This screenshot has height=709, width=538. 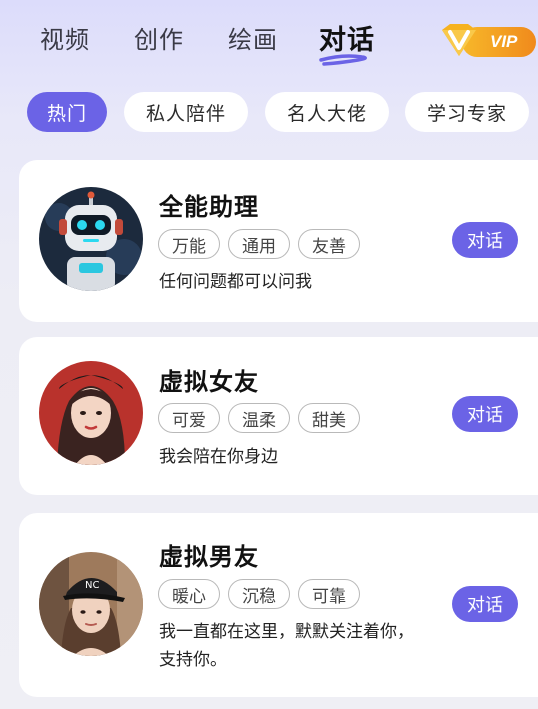 What do you see at coordinates (235, 282) in the screenshot?
I see `card-description: 任何问题都可以问我` at bounding box center [235, 282].